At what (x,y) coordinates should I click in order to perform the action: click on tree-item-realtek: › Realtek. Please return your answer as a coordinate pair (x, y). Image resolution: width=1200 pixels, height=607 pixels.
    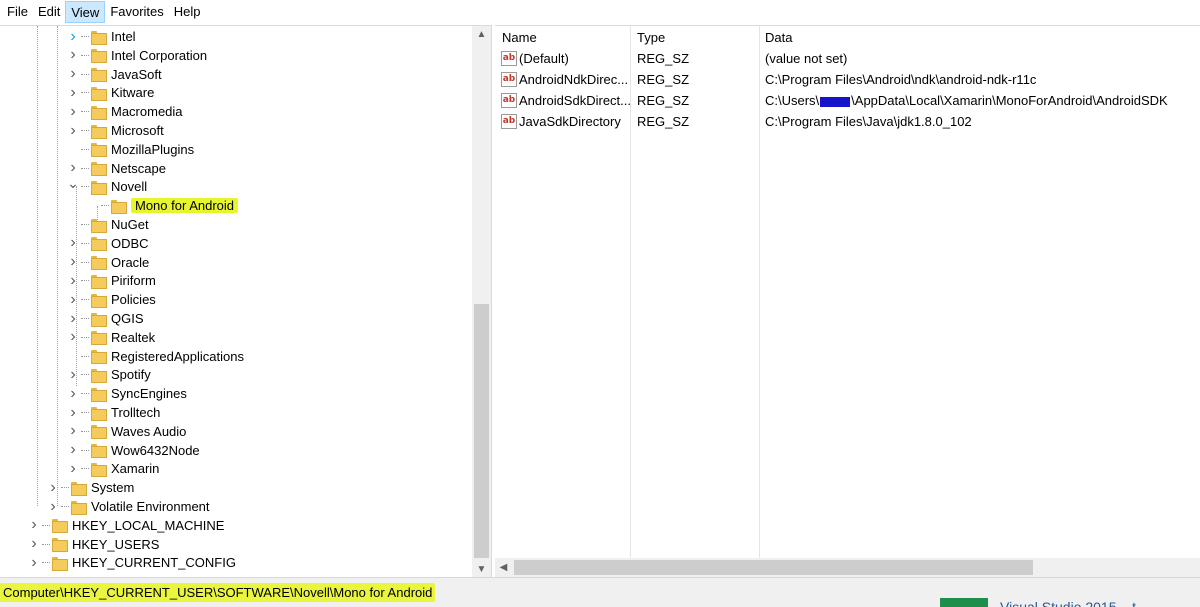
    Looking at the image, I should click on (111, 337).